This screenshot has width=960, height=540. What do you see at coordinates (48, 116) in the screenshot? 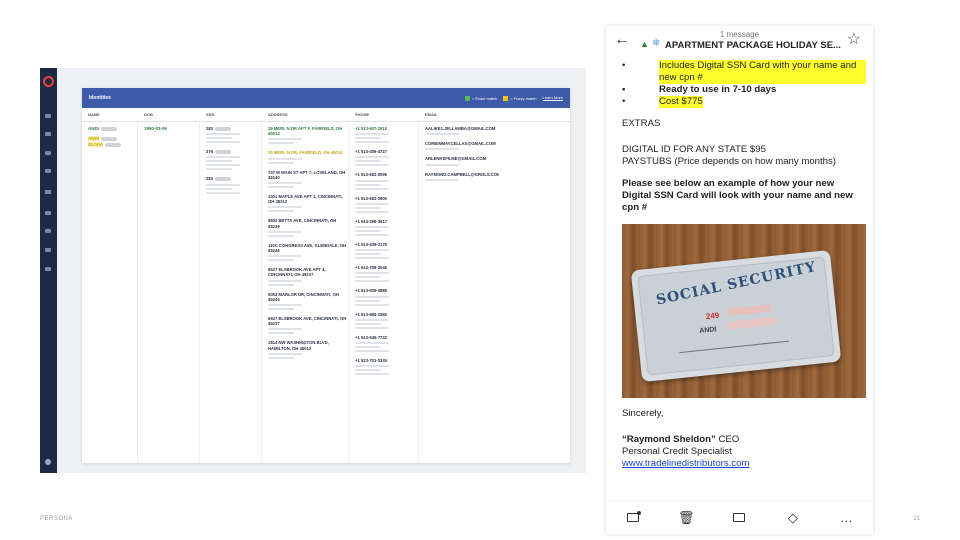
I see `search-icon` at bounding box center [48, 116].